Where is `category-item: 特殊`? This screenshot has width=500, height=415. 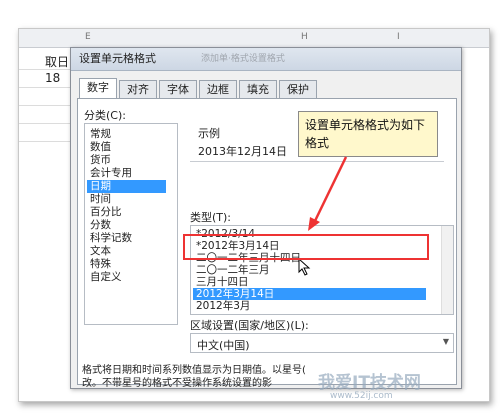
category-item: 特殊 is located at coordinates (126, 264).